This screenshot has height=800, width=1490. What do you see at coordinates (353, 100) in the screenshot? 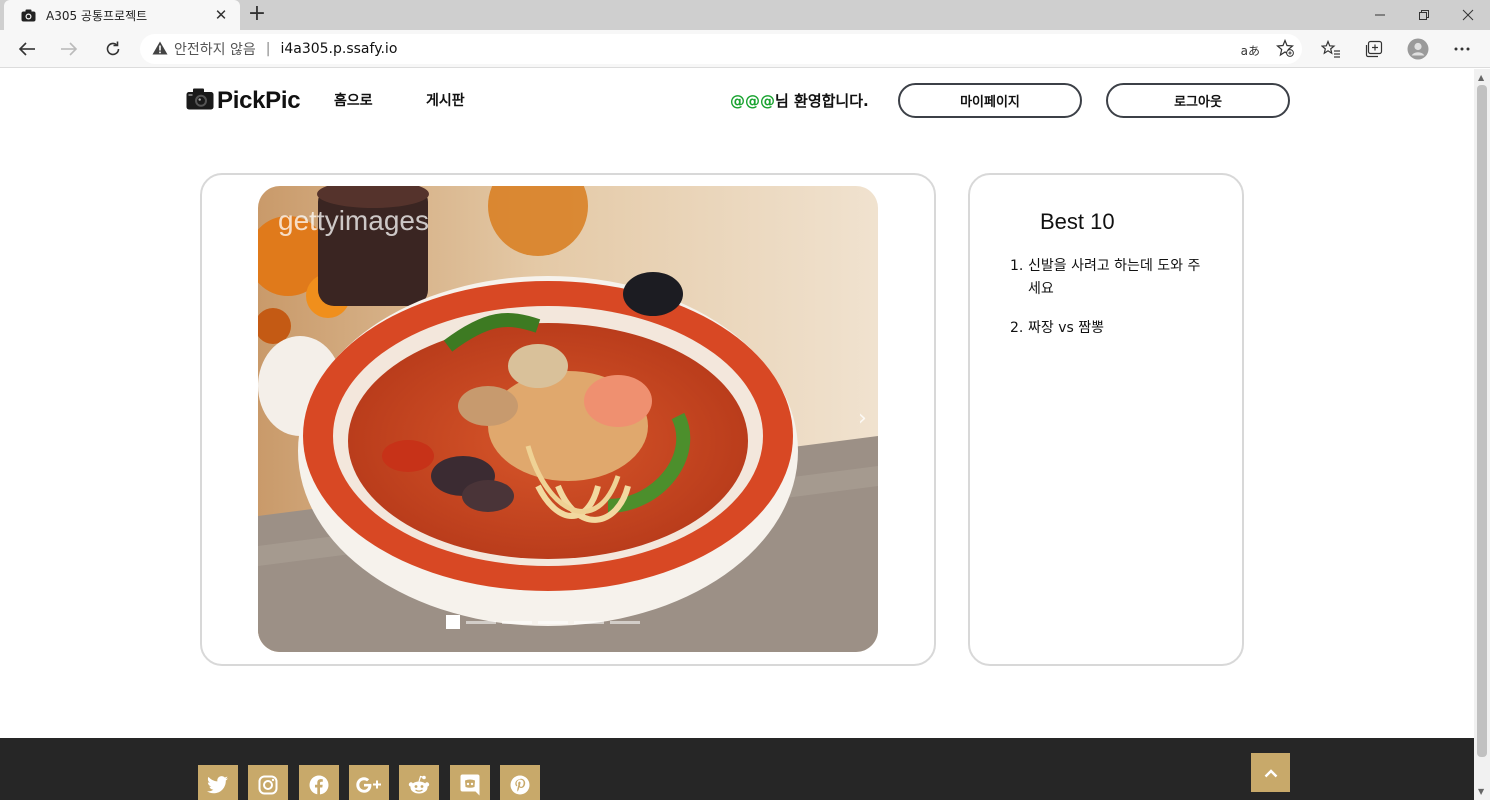
I see `nav-home-link: 홈으로` at bounding box center [353, 100].